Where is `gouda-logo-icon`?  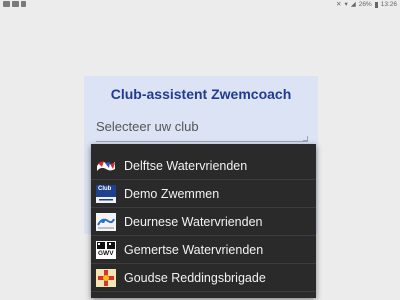
gouda-logo-icon is located at coordinates (106, 278).